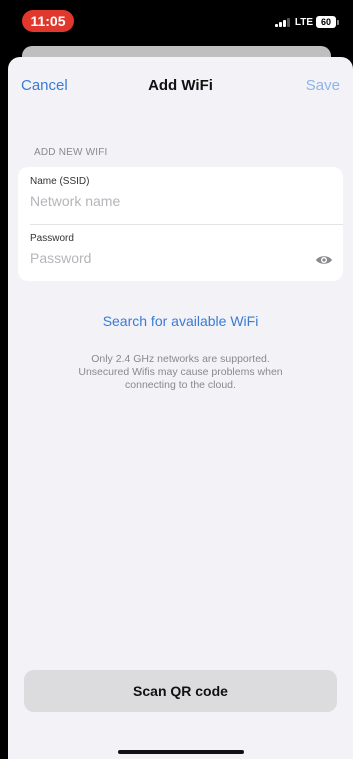 The image size is (353, 759). I want to click on password-field: Password, so click(180, 252).